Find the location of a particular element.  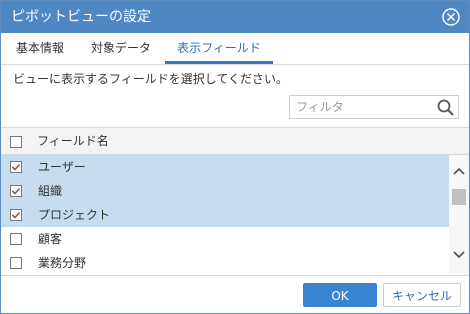

dialog-titlebar: ピボットビューの設定 is located at coordinates (235, 17).